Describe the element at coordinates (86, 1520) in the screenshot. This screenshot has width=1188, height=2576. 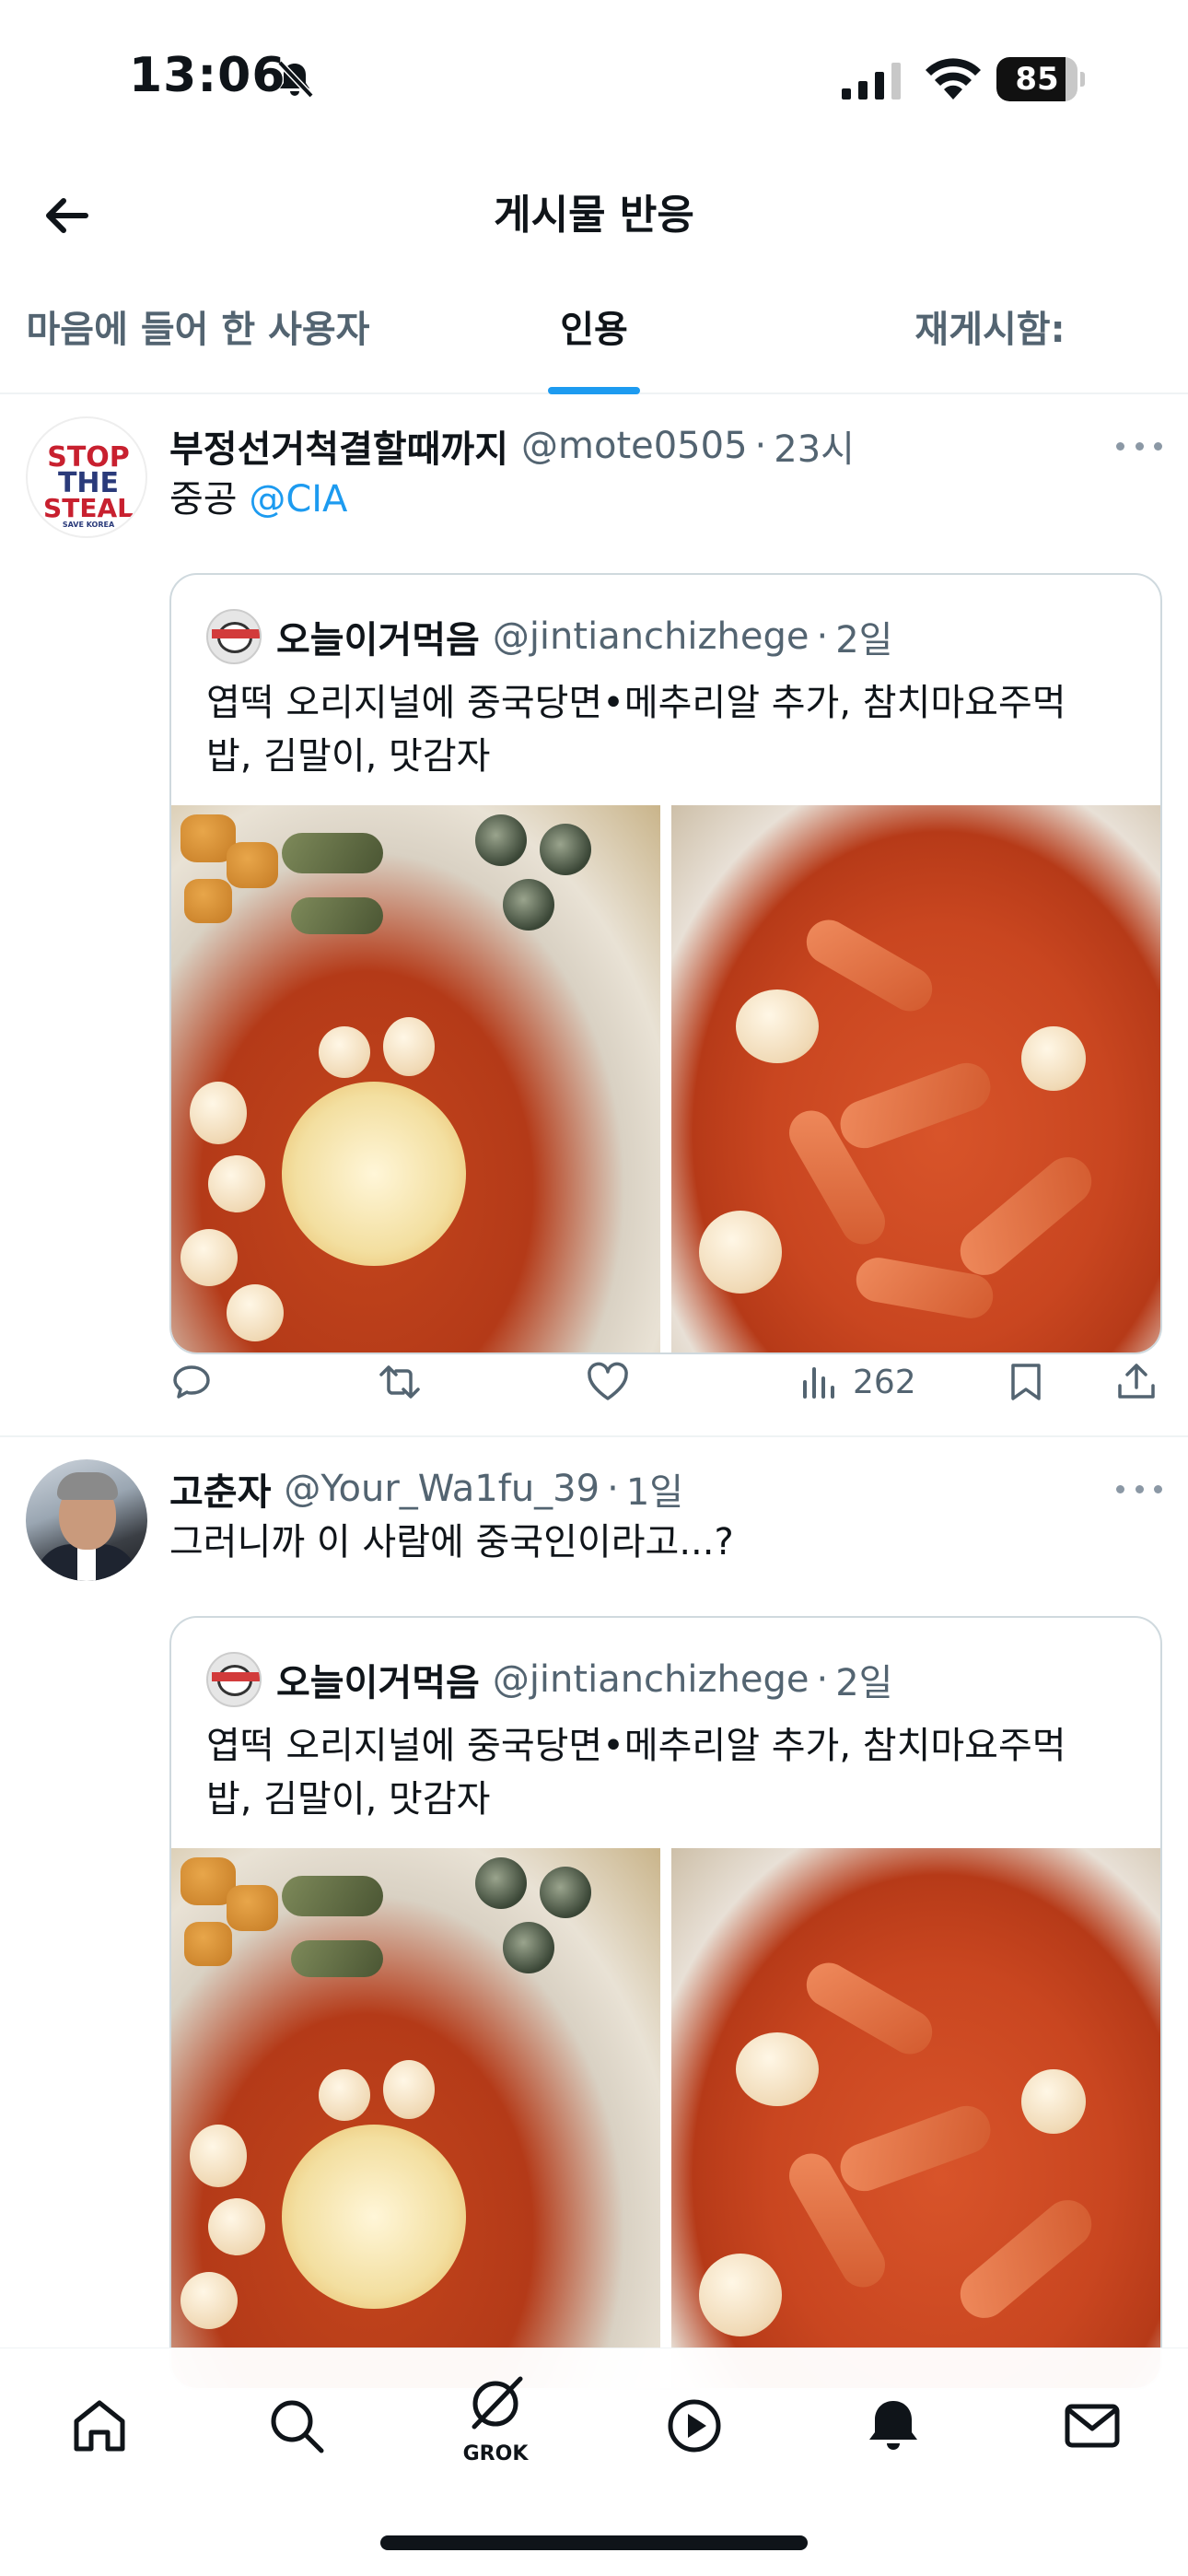
I see `avatar` at that location.